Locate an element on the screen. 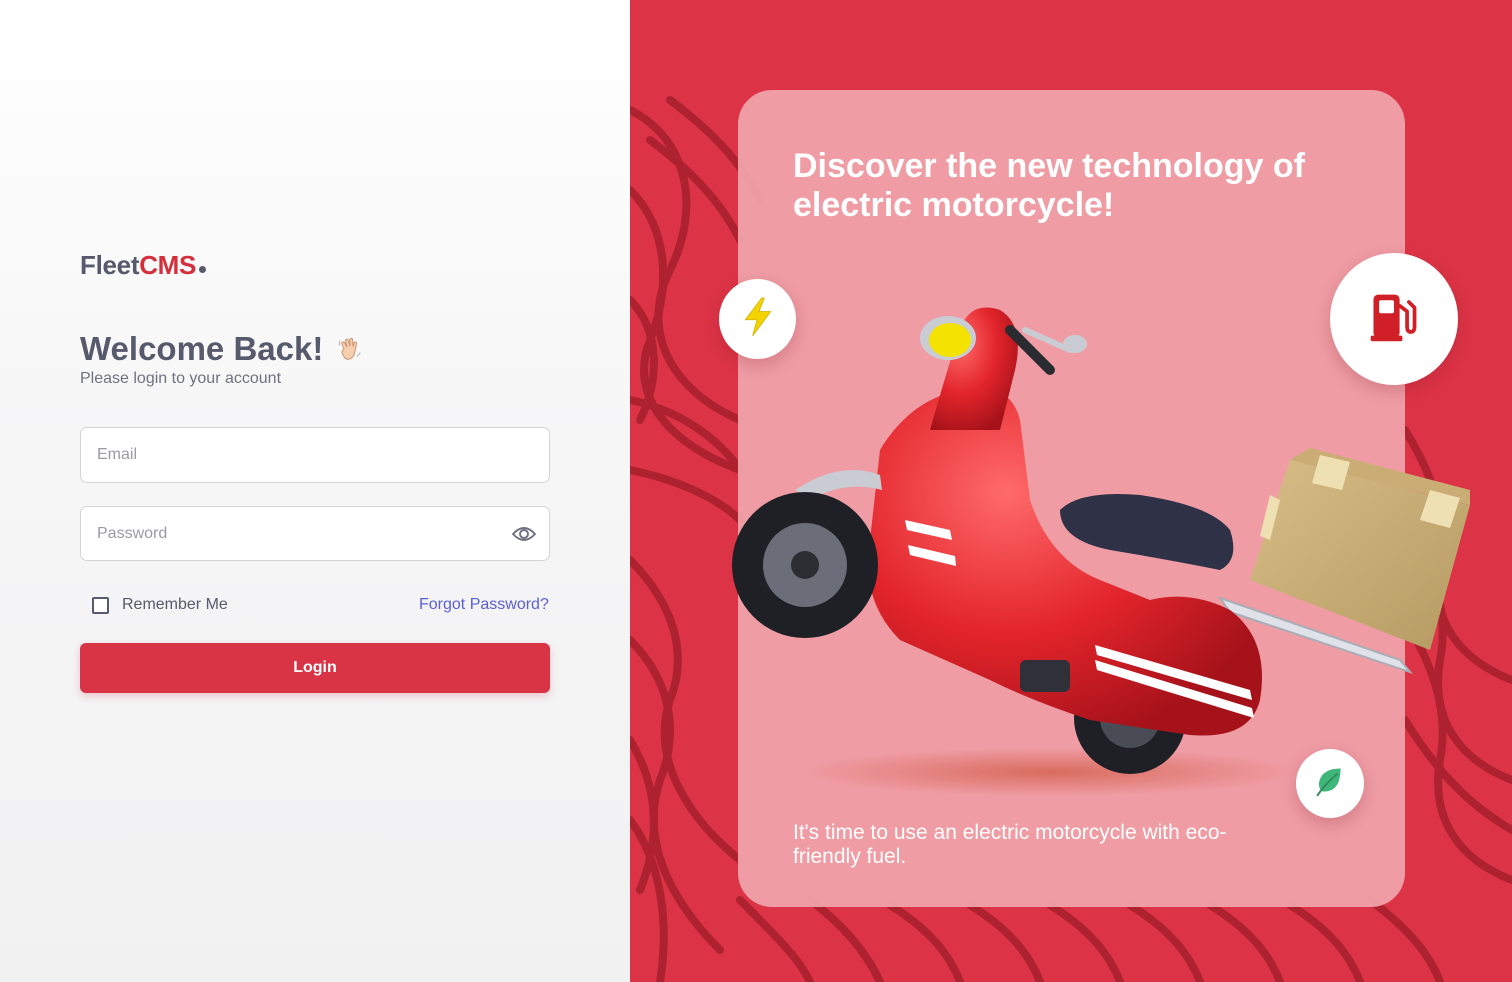 The height and width of the screenshot is (982, 1512). email-field is located at coordinates (315, 455).